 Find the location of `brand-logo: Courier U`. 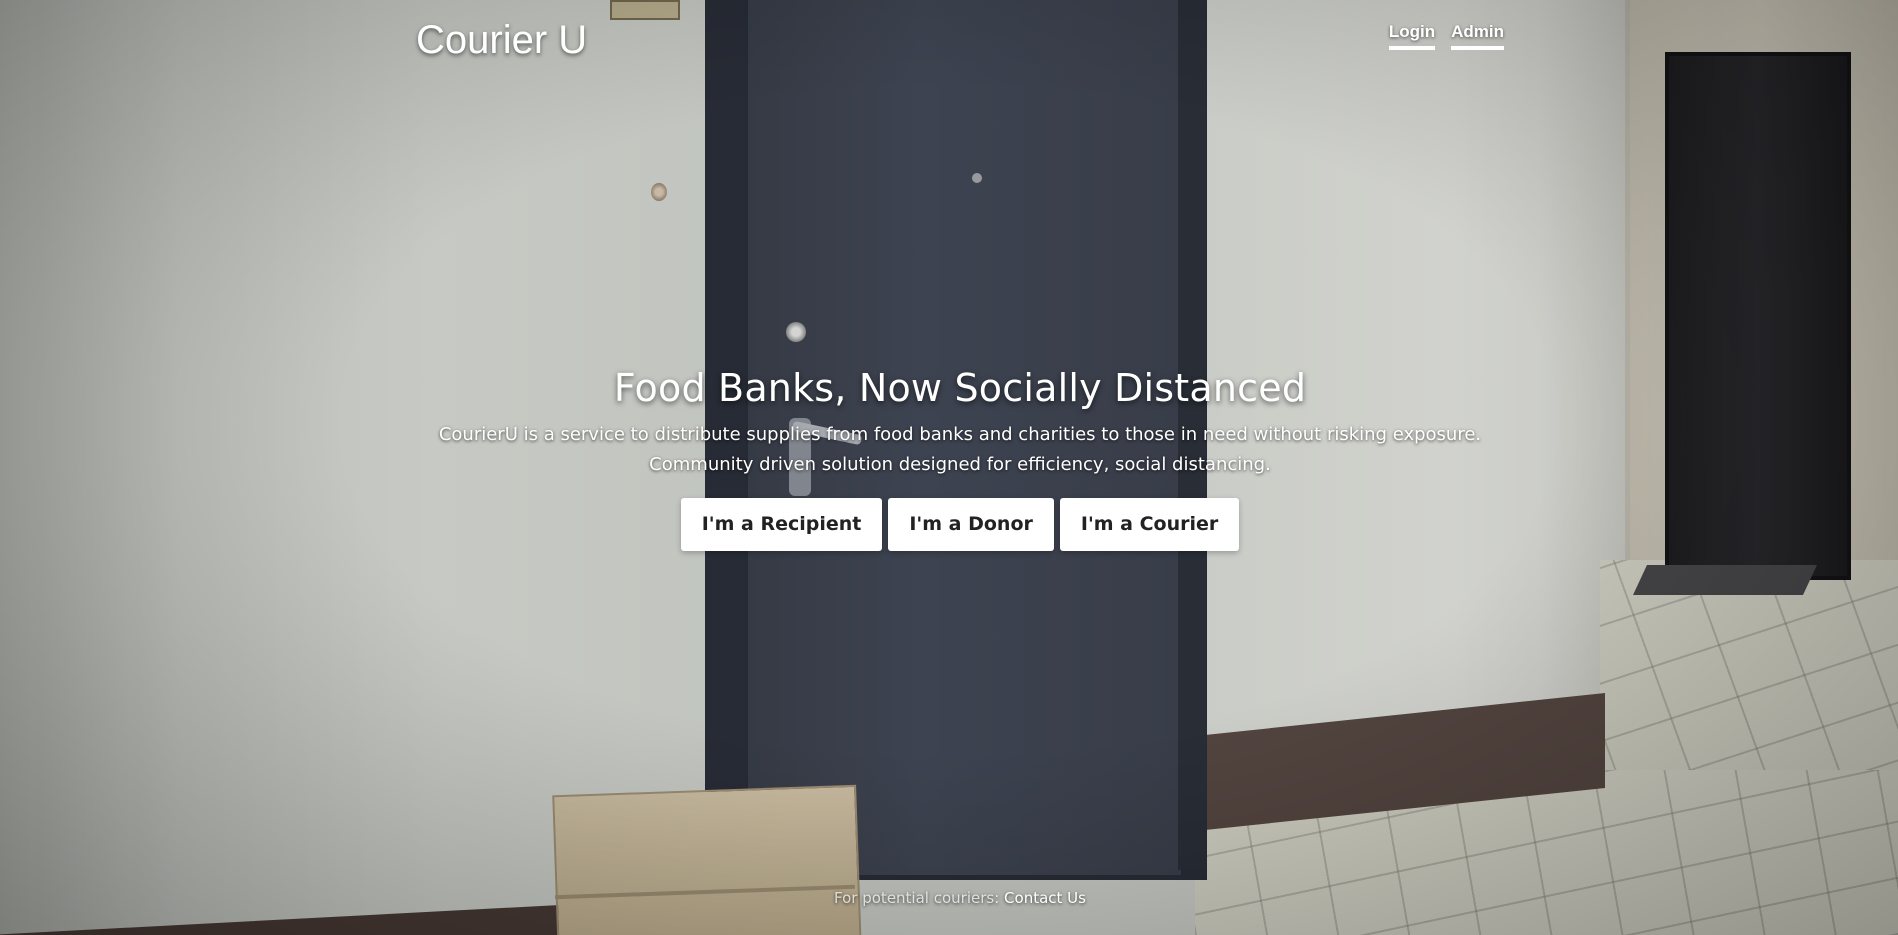

brand-logo: Courier U is located at coordinates (501, 40).